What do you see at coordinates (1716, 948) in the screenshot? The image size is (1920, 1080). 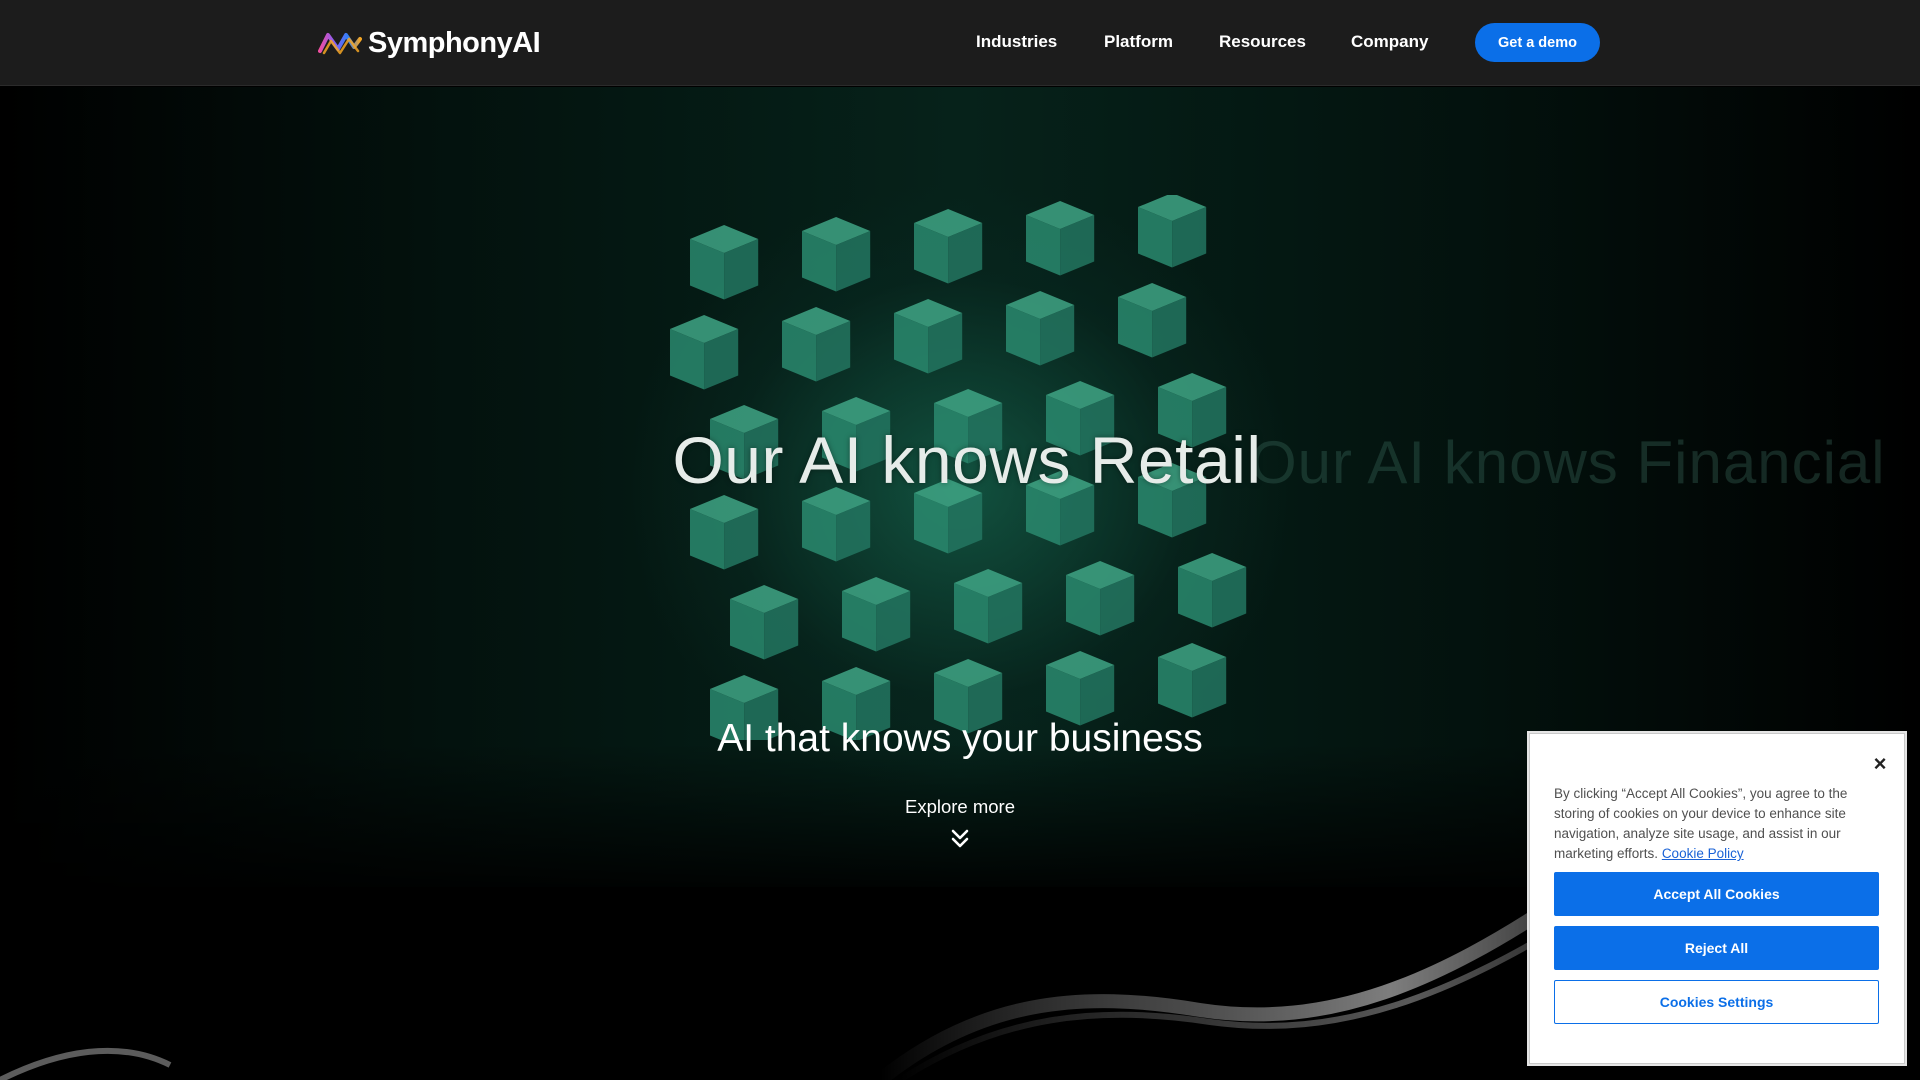 I see `reject-all-button: Reject All` at bounding box center [1716, 948].